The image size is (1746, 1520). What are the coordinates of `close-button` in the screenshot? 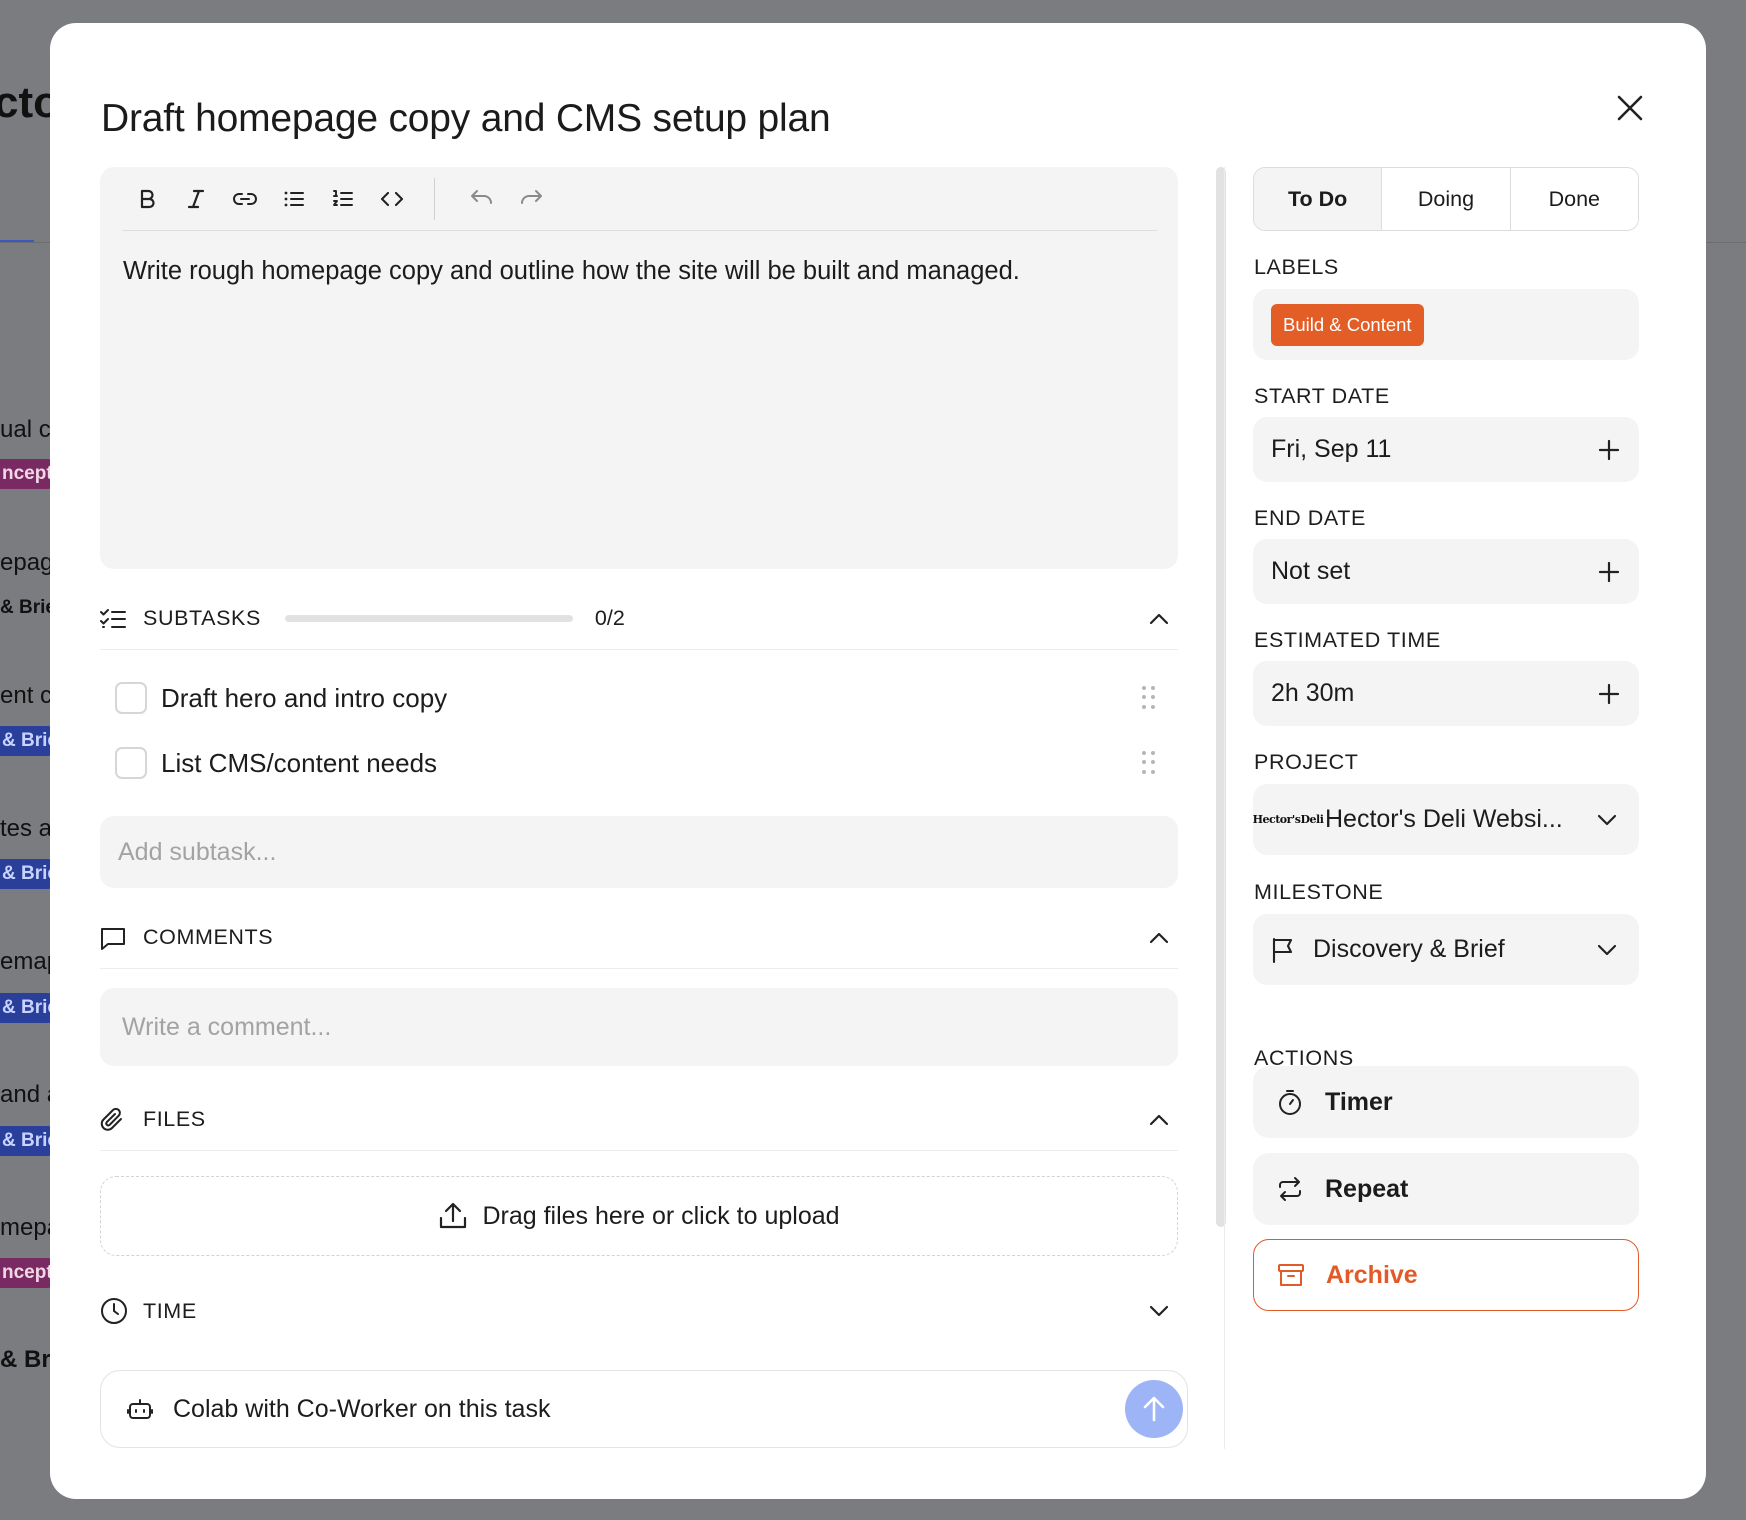 It's located at (1630, 108).